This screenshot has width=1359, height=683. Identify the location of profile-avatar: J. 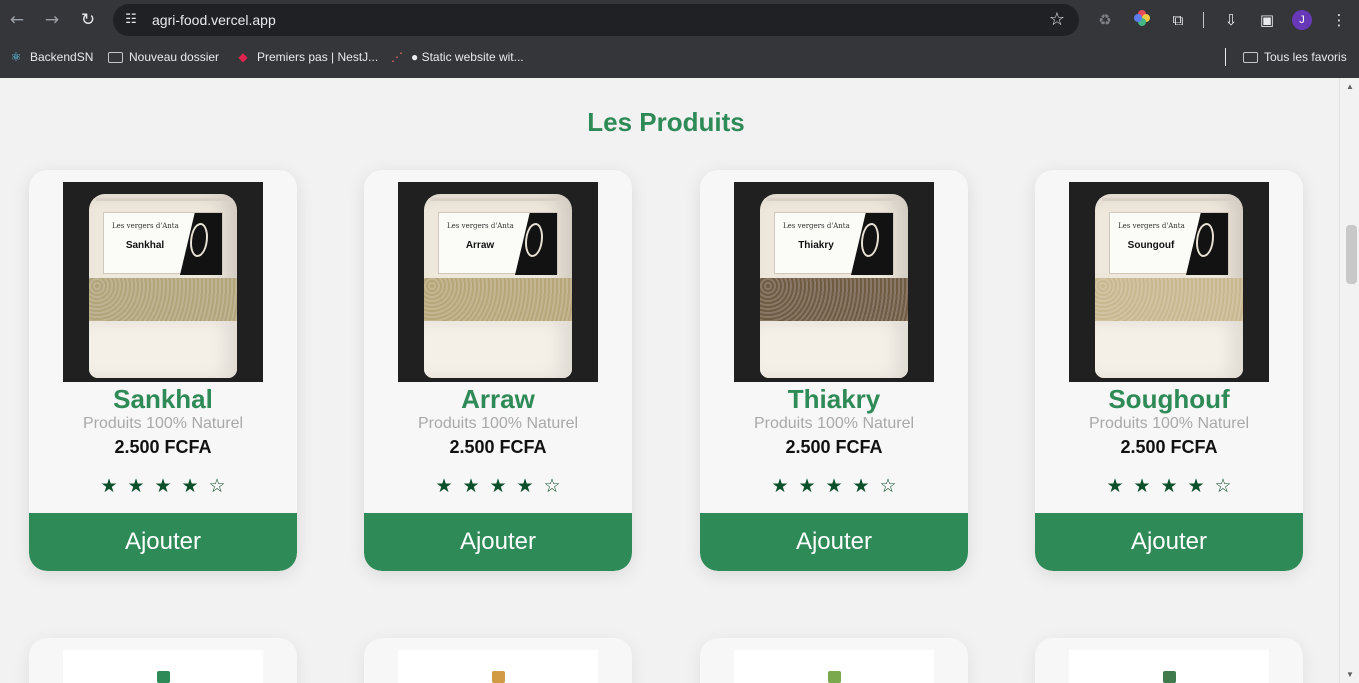
(1302, 20).